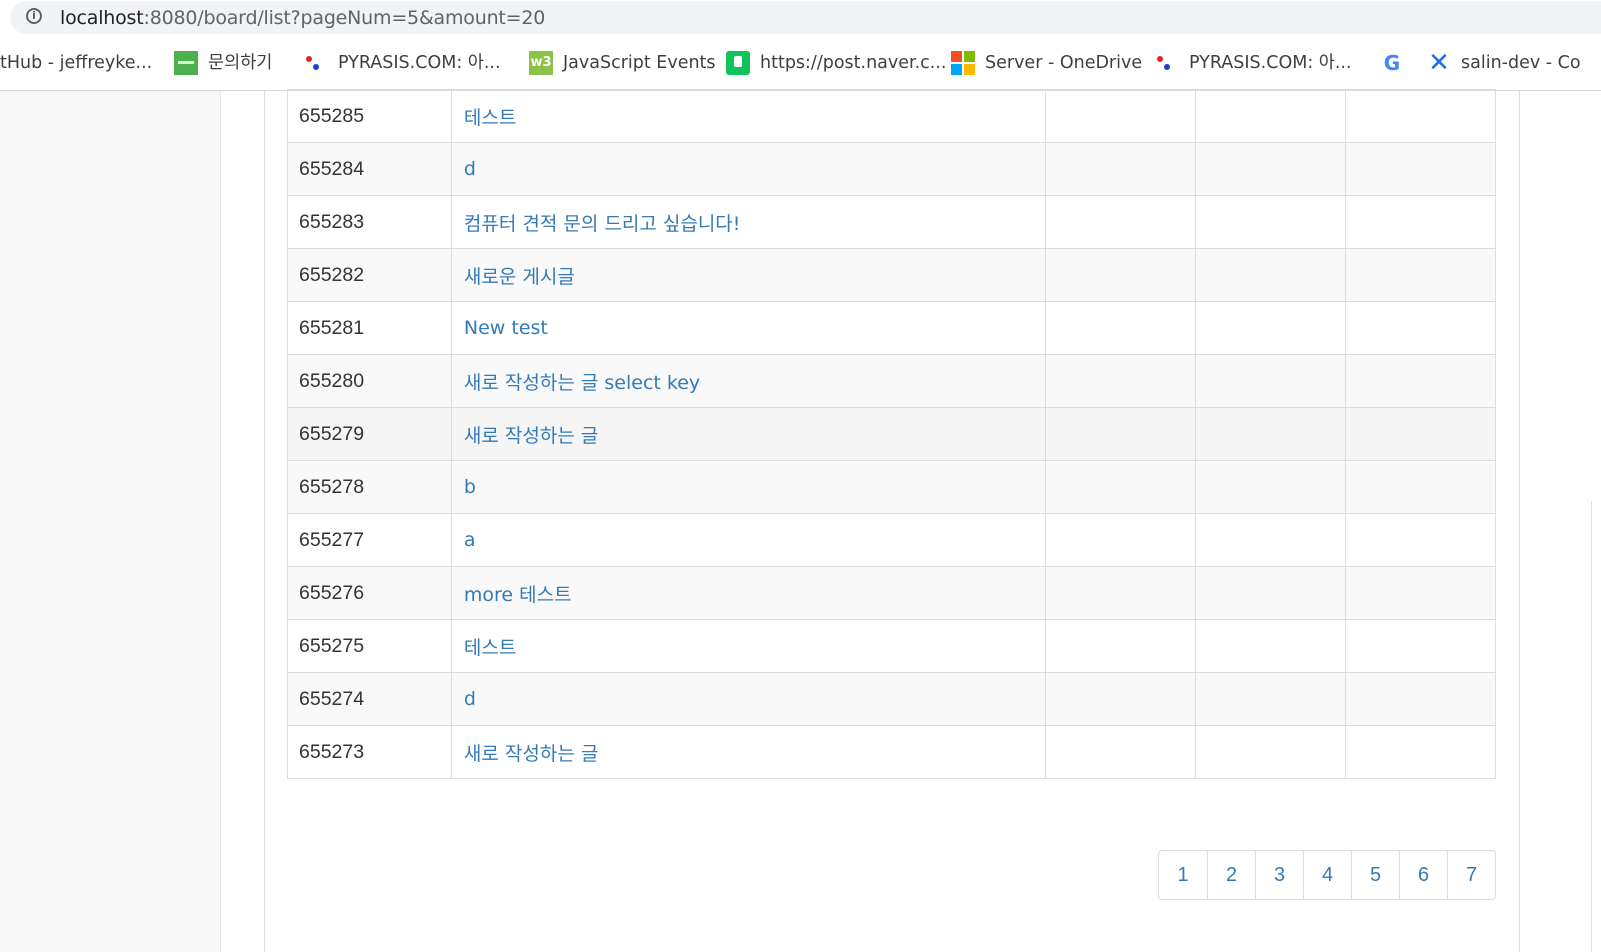 This screenshot has width=1601, height=952. I want to click on post-number: 655273, so click(369, 752).